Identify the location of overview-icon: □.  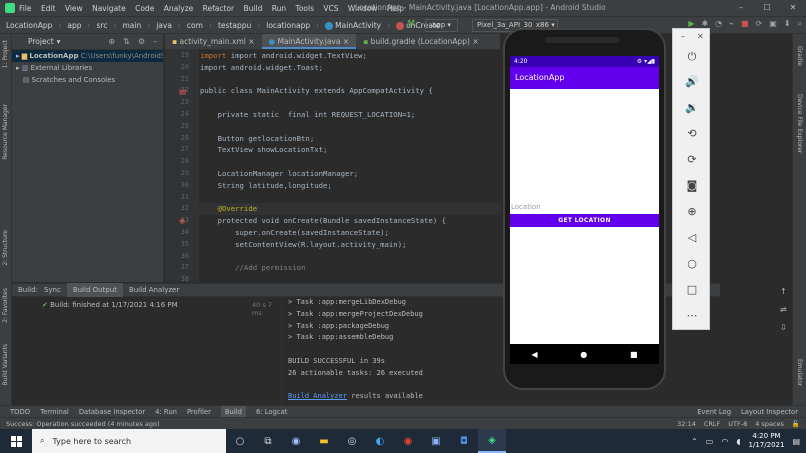
(692, 290).